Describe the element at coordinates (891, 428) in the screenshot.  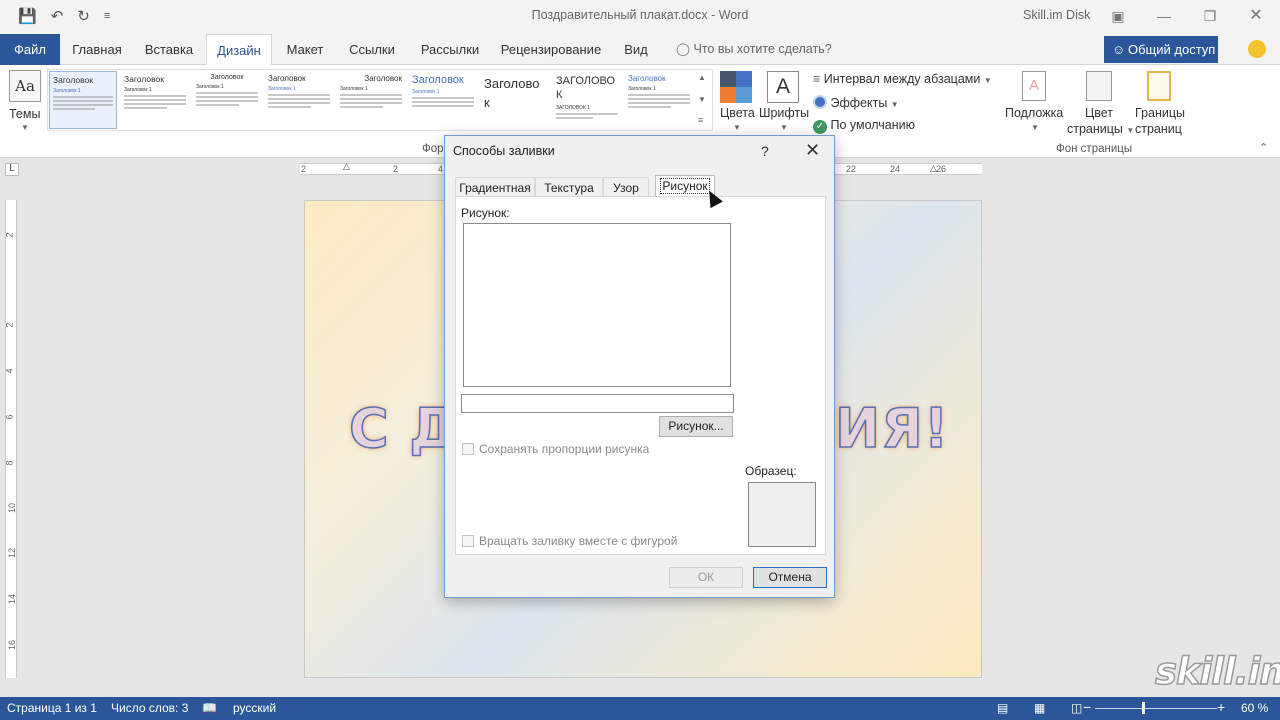
I see `poster-text-right: ИЯ!` at that location.